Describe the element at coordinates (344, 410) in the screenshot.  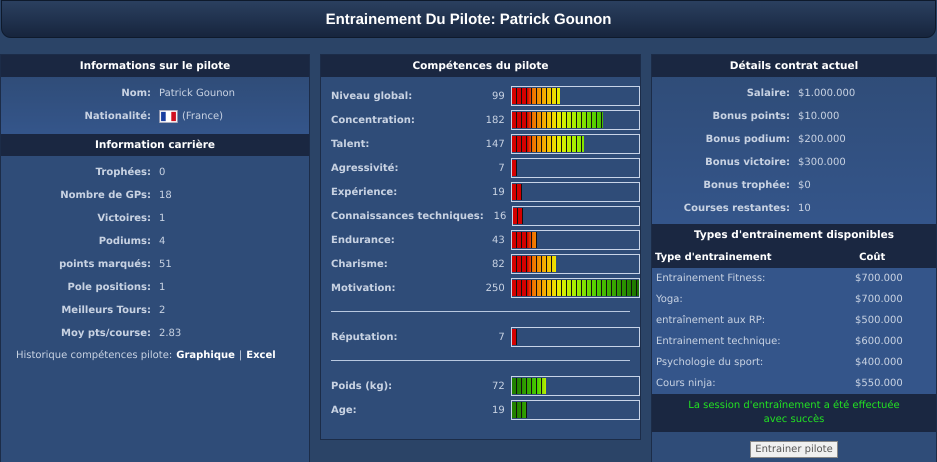
I see `skill-label: Age:` at that location.